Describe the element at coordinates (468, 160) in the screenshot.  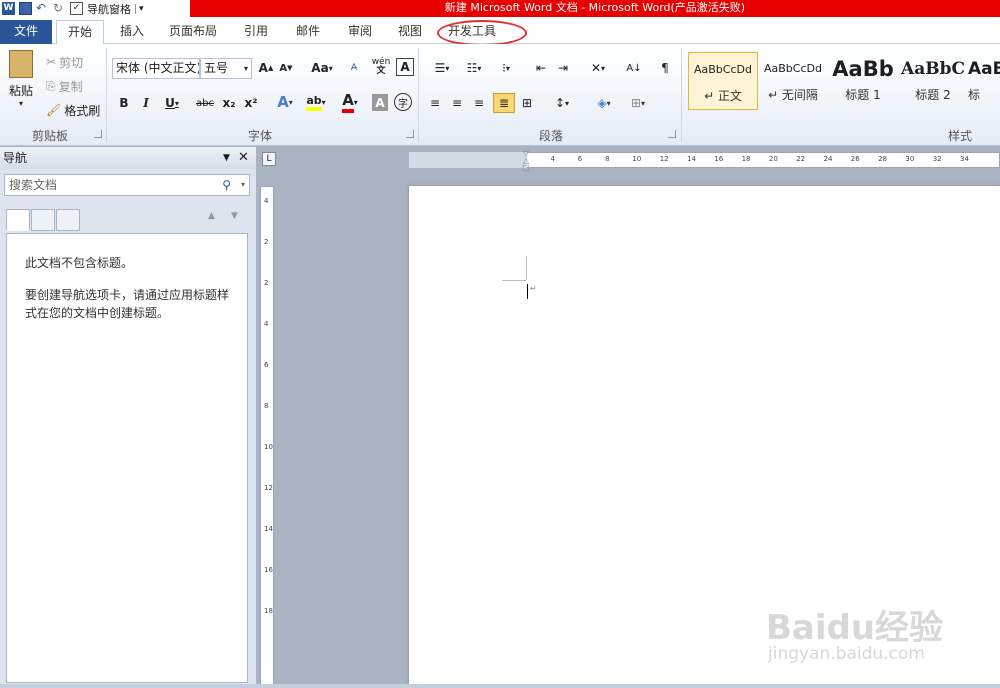
I see `horizontal-ruler-margin` at that location.